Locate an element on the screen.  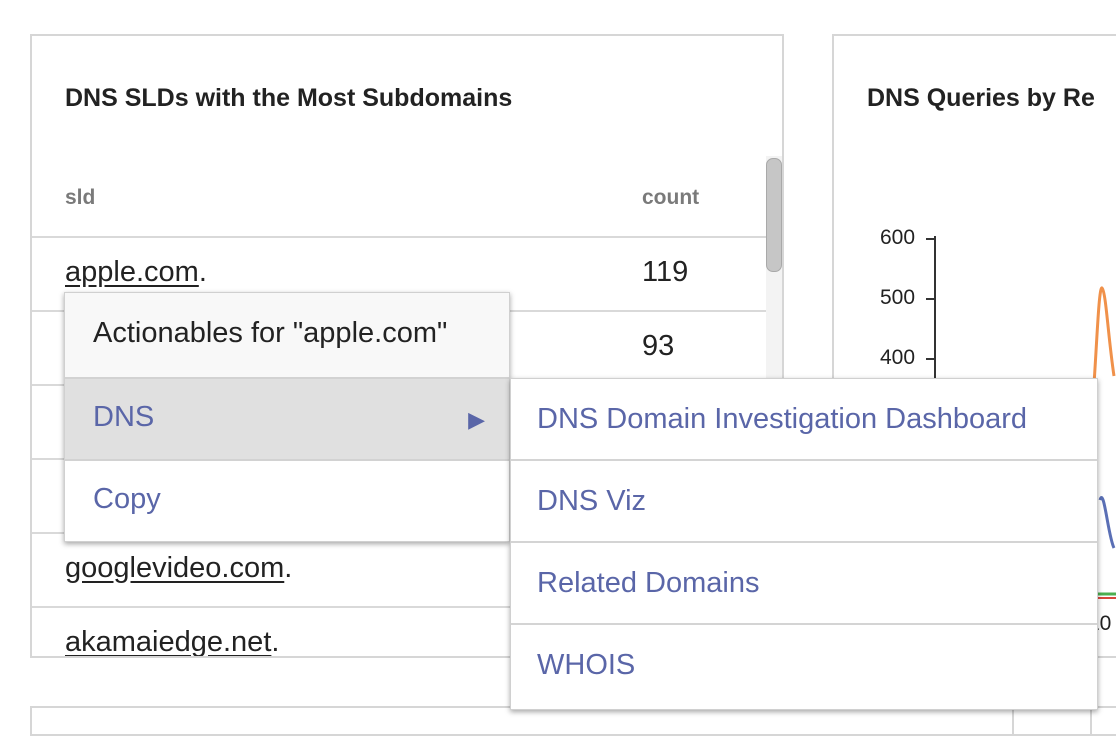
context-menu-header: Actionables for "apple.com" is located at coordinates (287, 335).